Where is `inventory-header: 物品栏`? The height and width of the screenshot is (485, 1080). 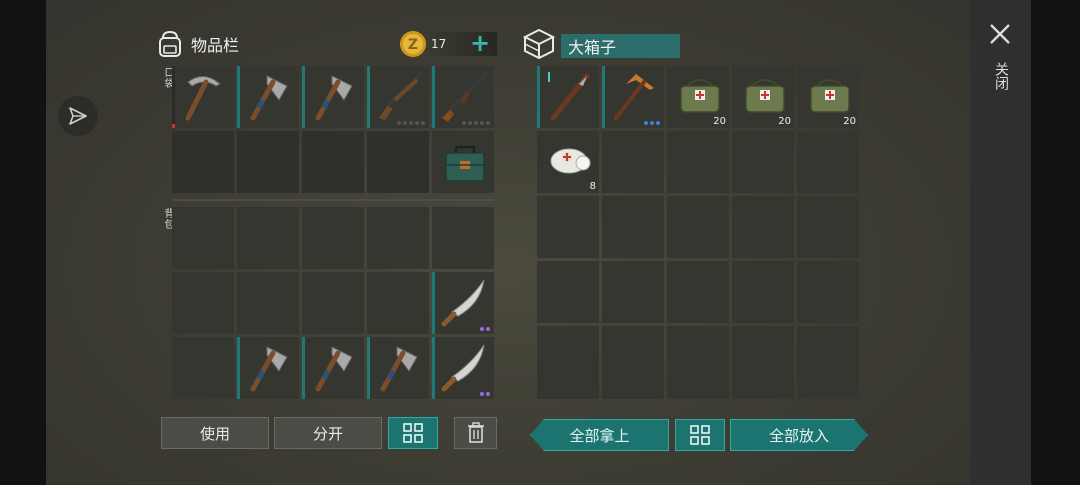 inventory-header: 物品栏 is located at coordinates (197, 44).